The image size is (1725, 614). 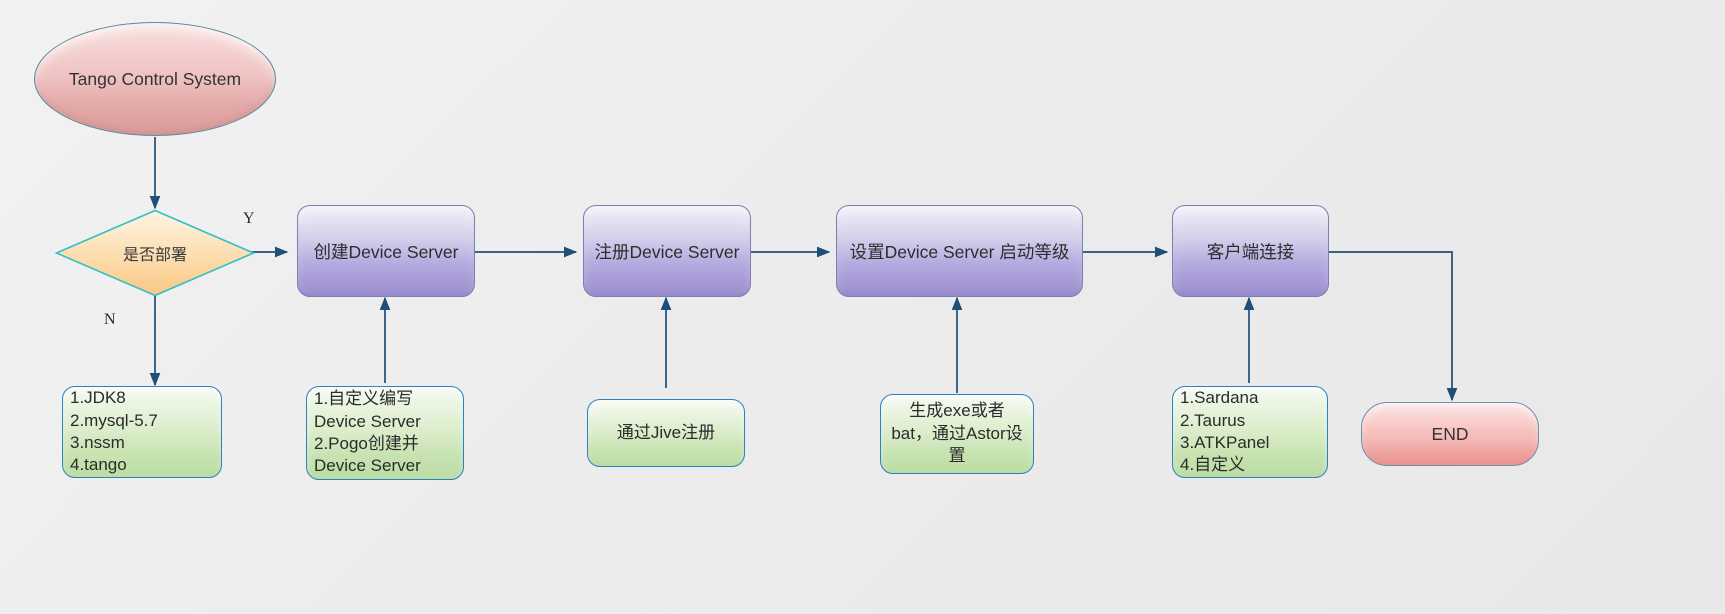 I want to click on detail-prerequisites-lines: 1.JDK8 2.mysql-5.7 3.nssm 4.tango, so click(x=142, y=432).